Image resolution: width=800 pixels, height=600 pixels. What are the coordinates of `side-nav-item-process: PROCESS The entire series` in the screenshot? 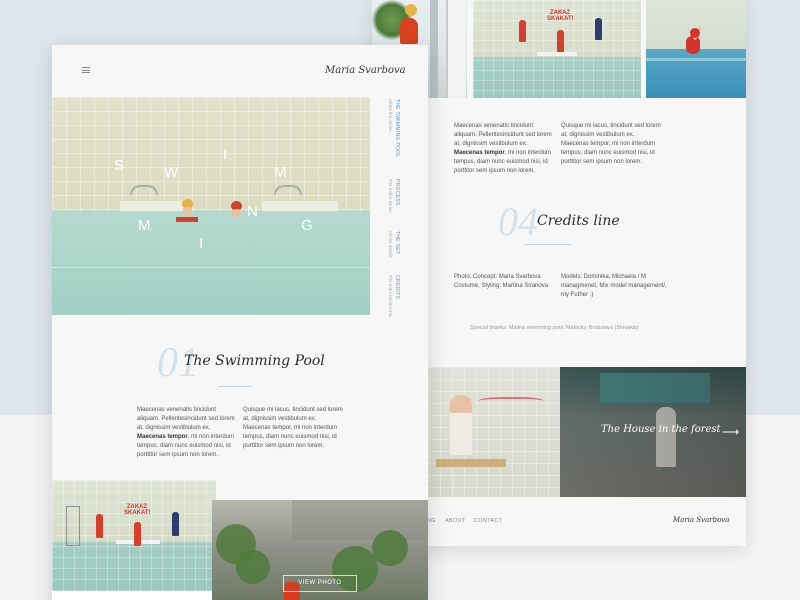 It's located at (394, 196).